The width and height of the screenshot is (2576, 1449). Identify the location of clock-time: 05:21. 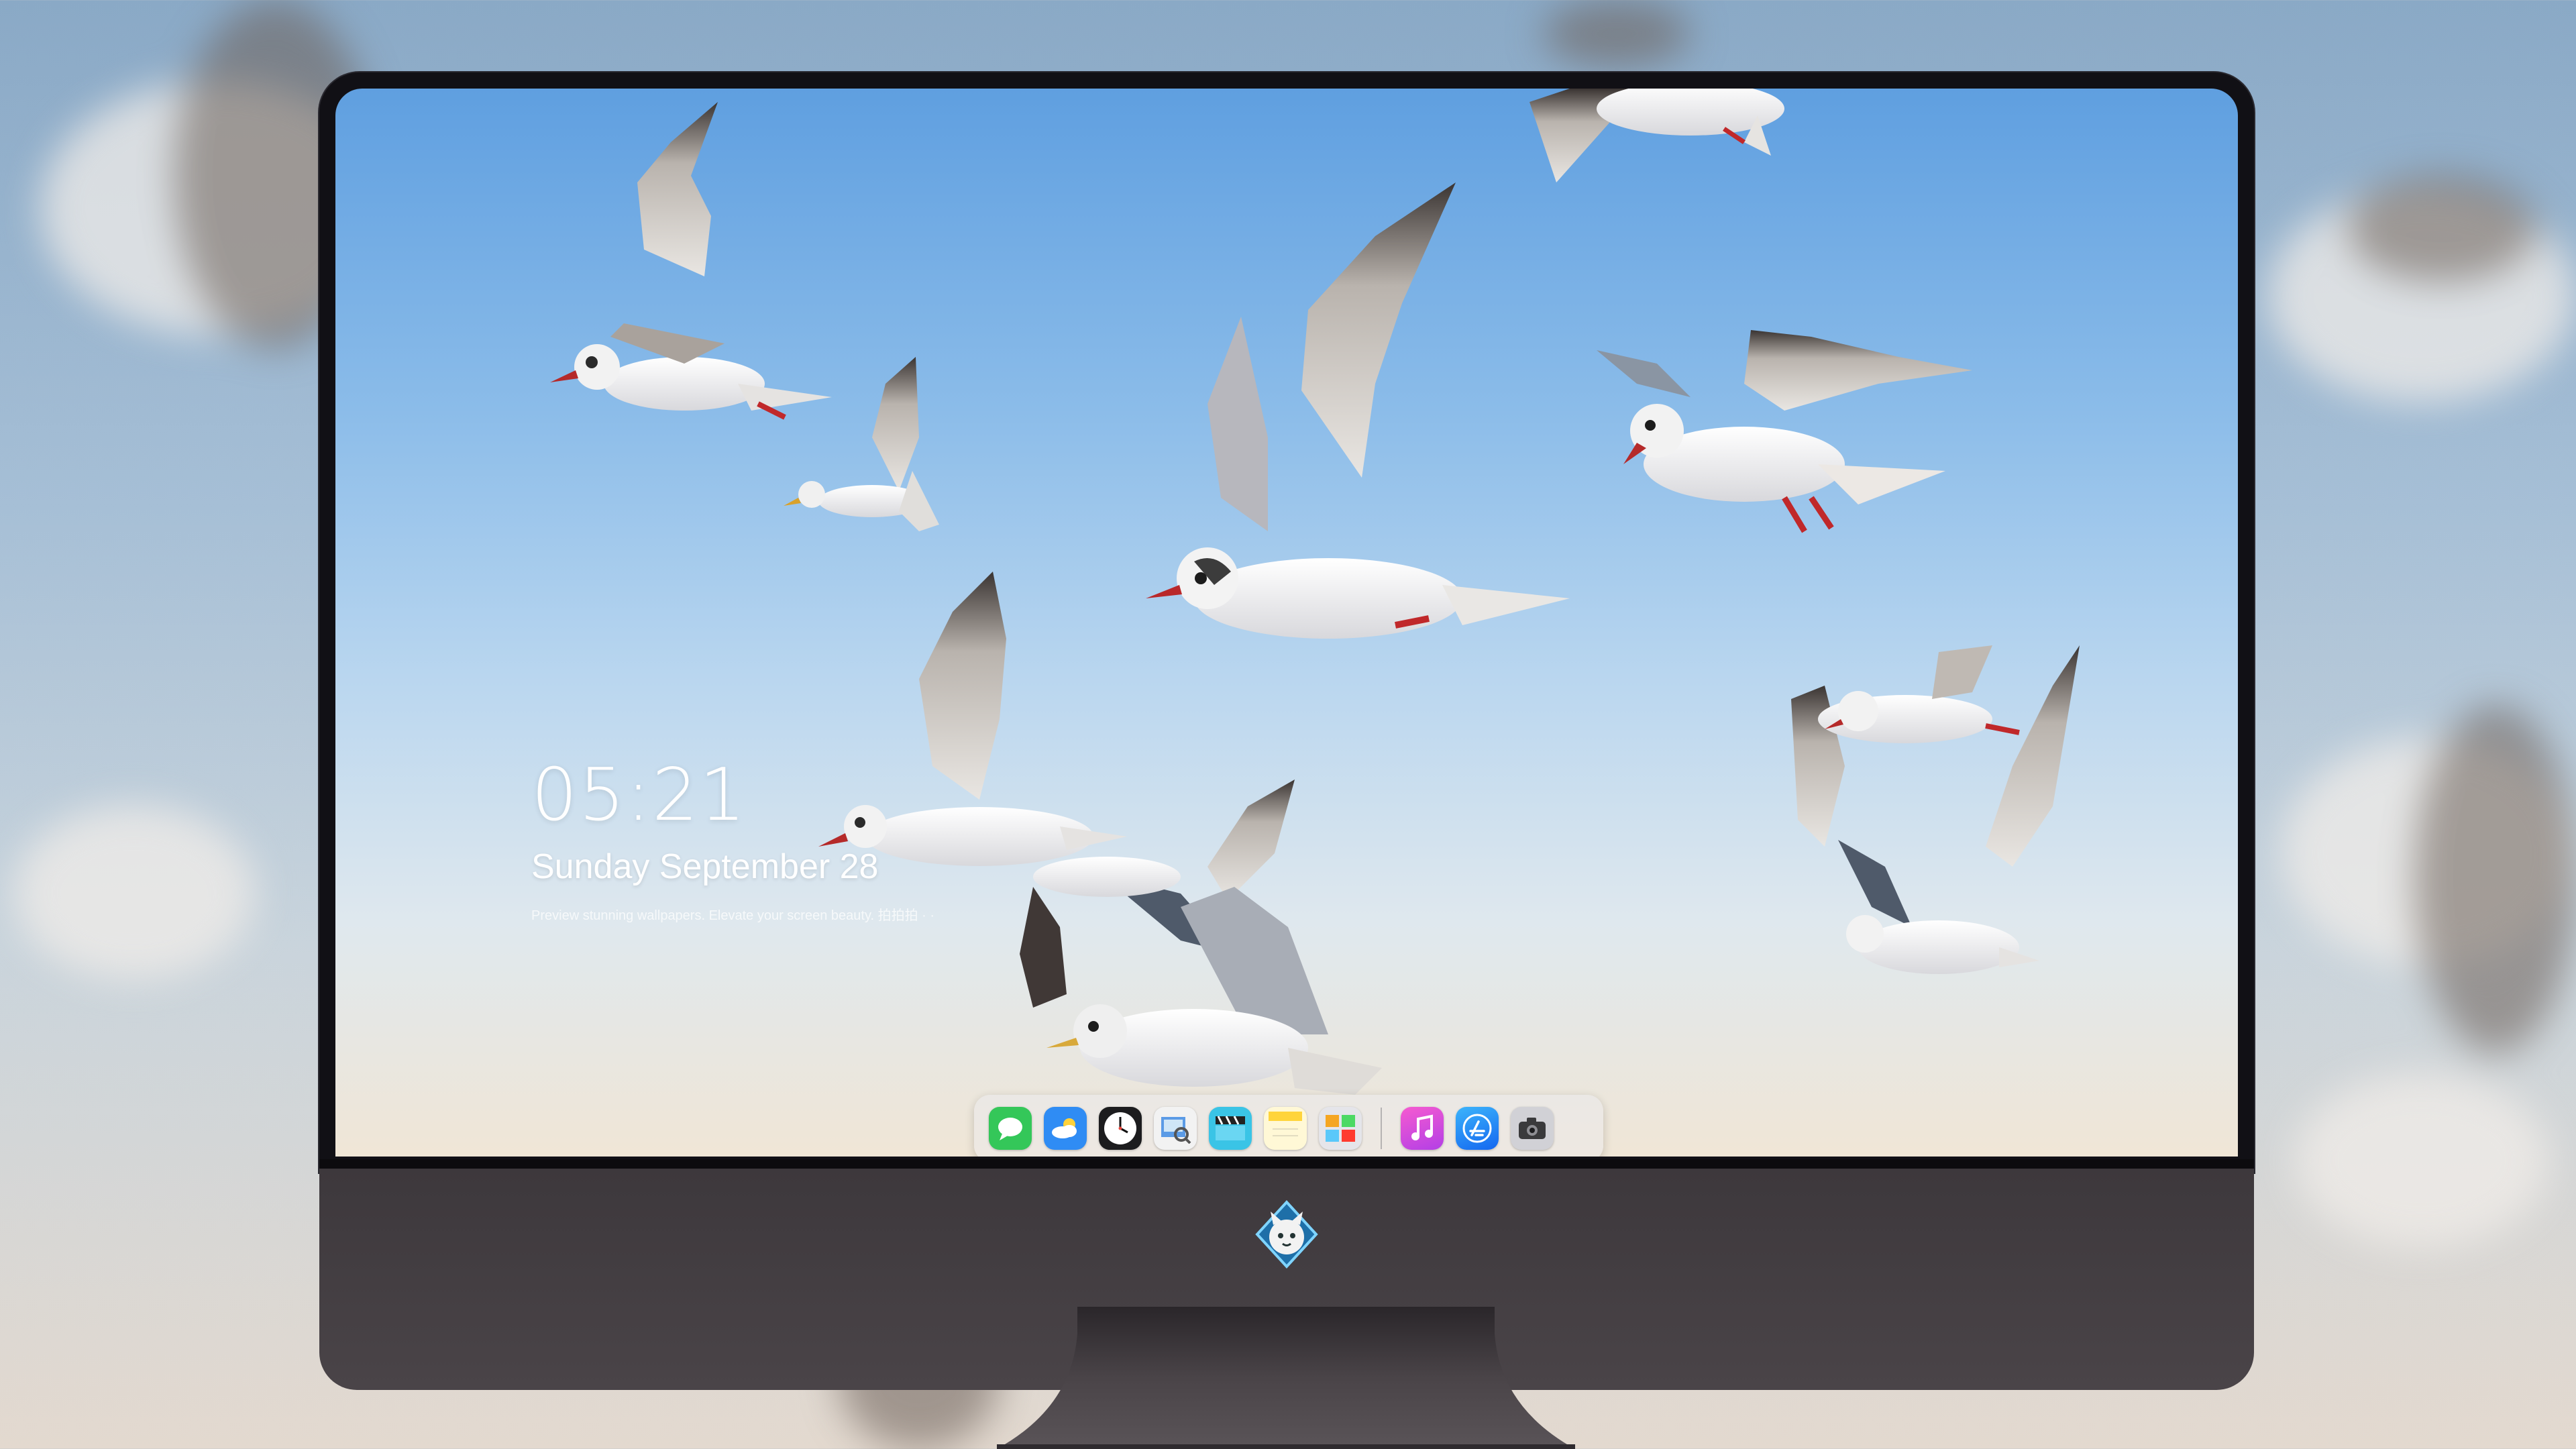
(639, 795).